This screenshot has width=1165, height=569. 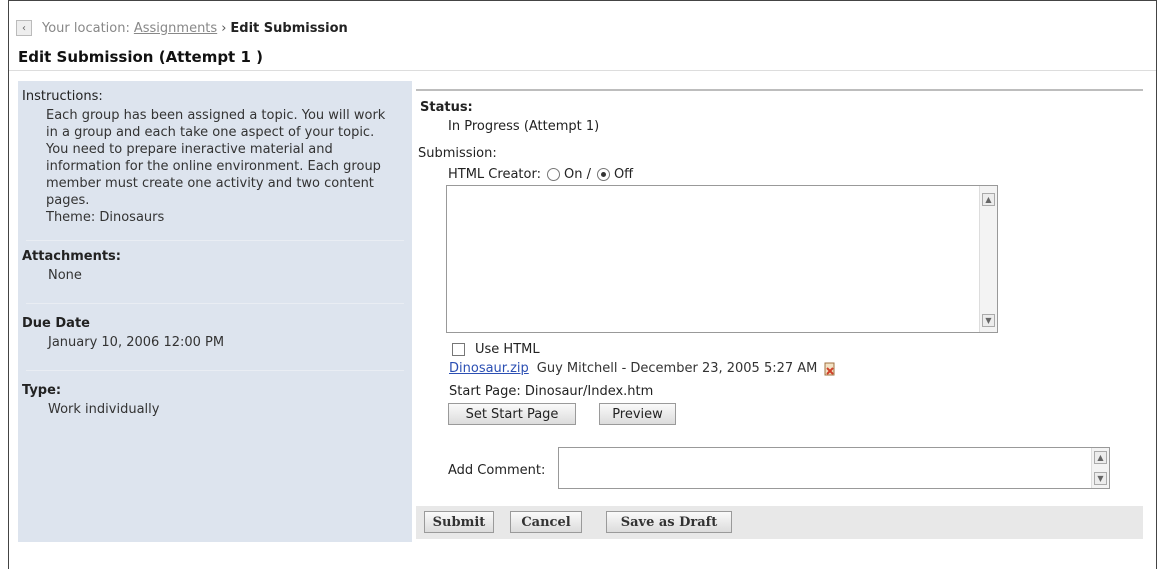 I want to click on add-comment-input: ▲ ▼, so click(x=834, y=468).